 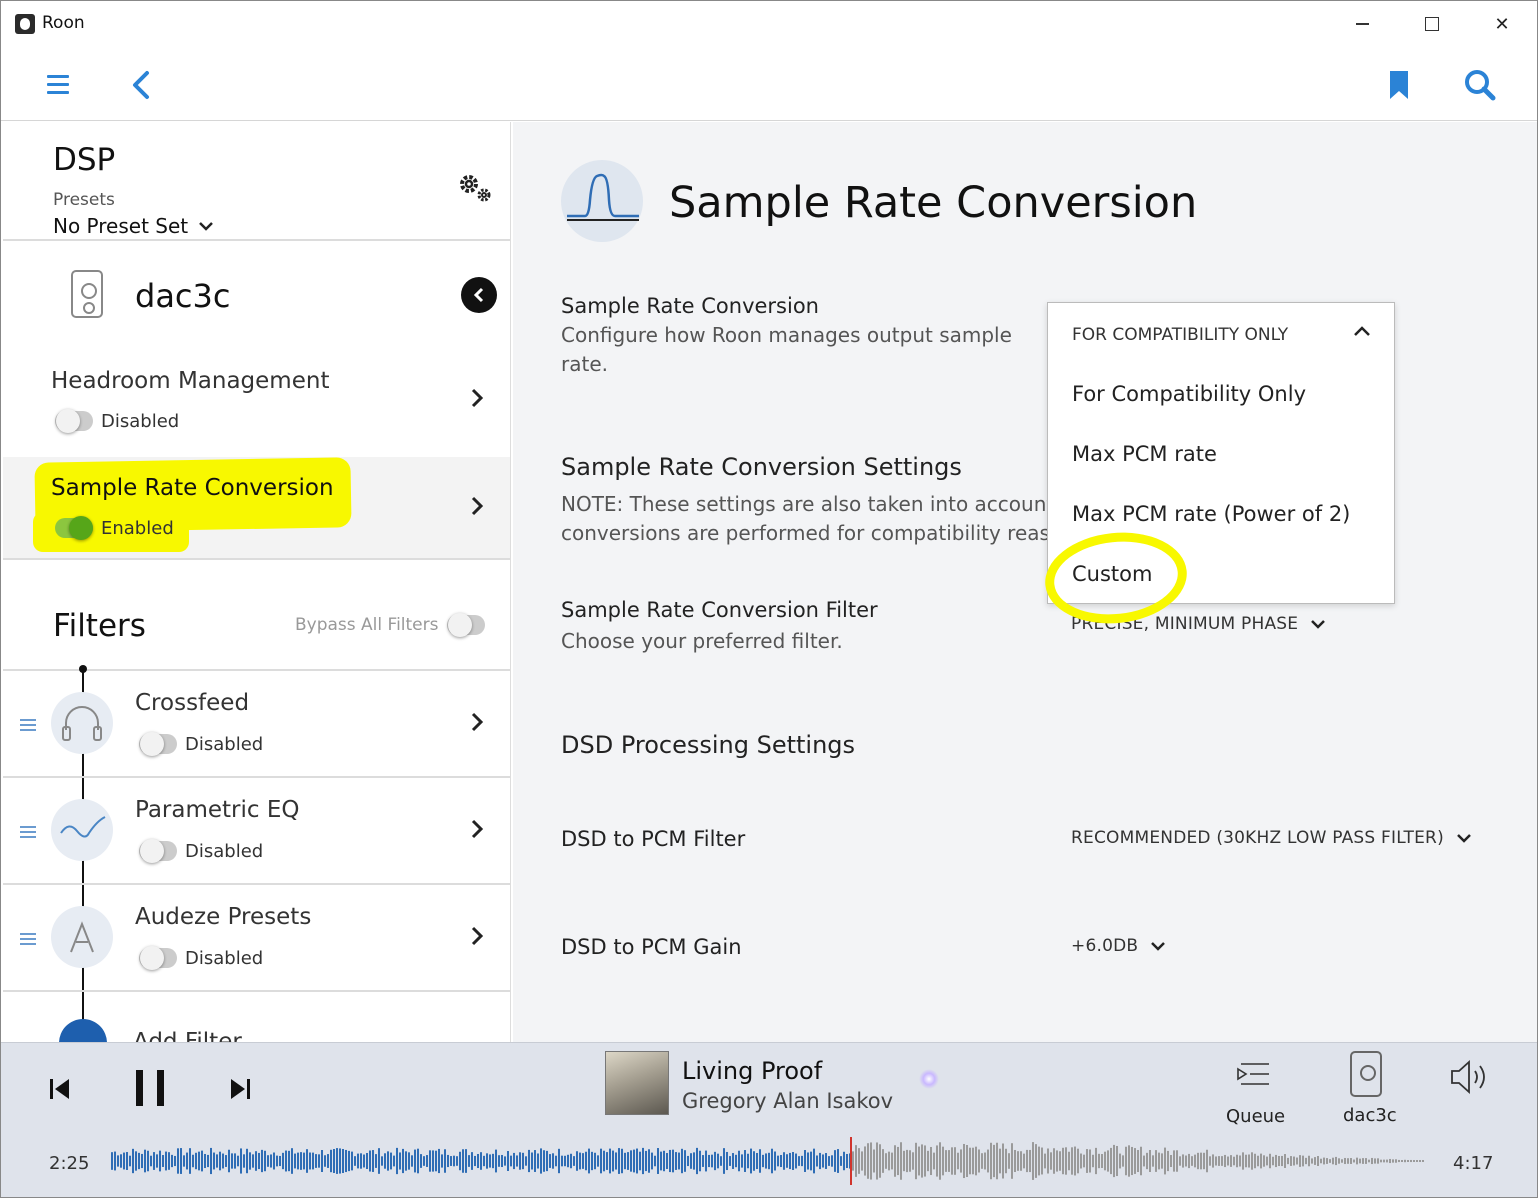 What do you see at coordinates (1502, 24) in the screenshot?
I see `close-button: ✕` at bounding box center [1502, 24].